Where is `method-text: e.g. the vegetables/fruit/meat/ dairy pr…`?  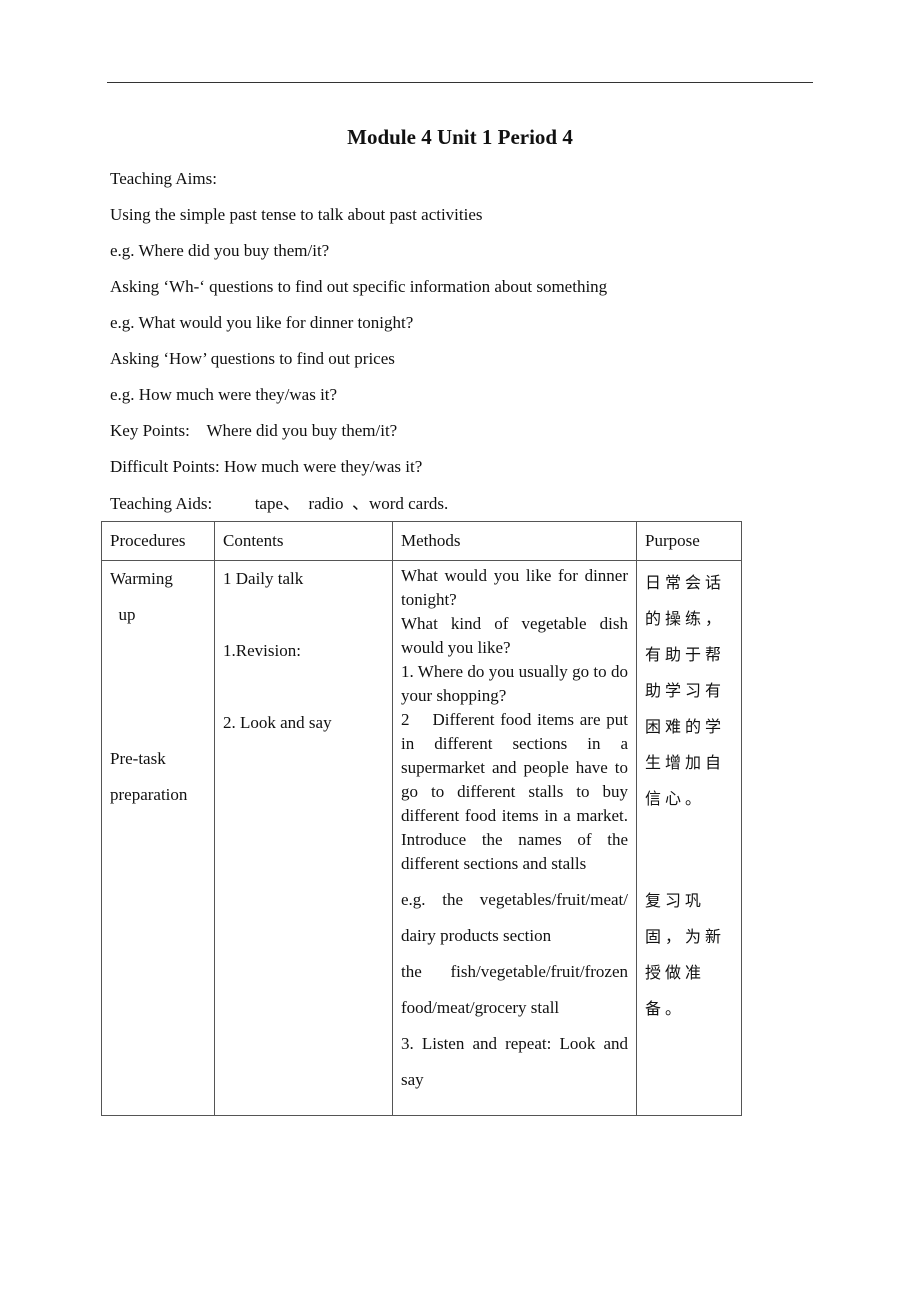 method-text: e.g. the vegetables/fruit/meat/ dairy pr… is located at coordinates (514, 917).